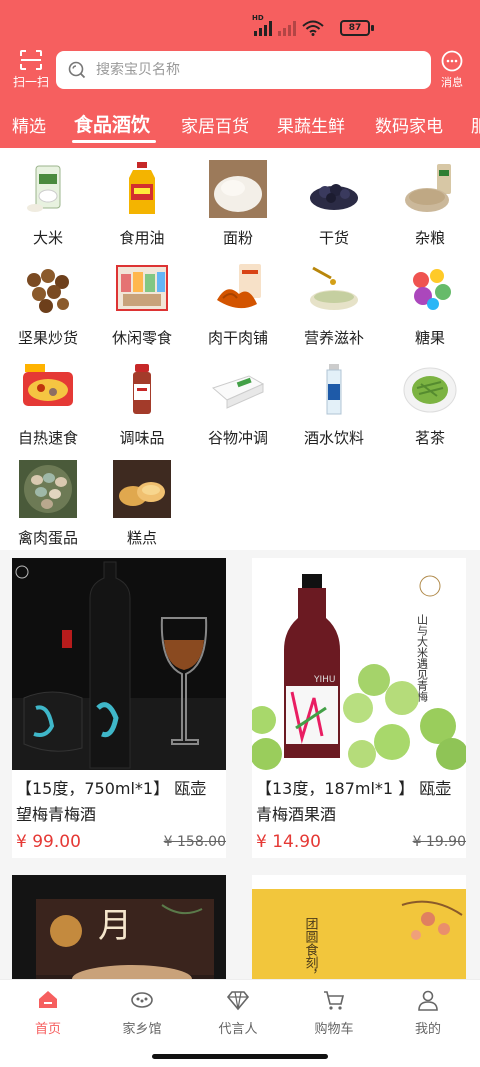 The width and height of the screenshot is (480, 1067). I want to click on category-label: 休闲零食, so click(141, 338).